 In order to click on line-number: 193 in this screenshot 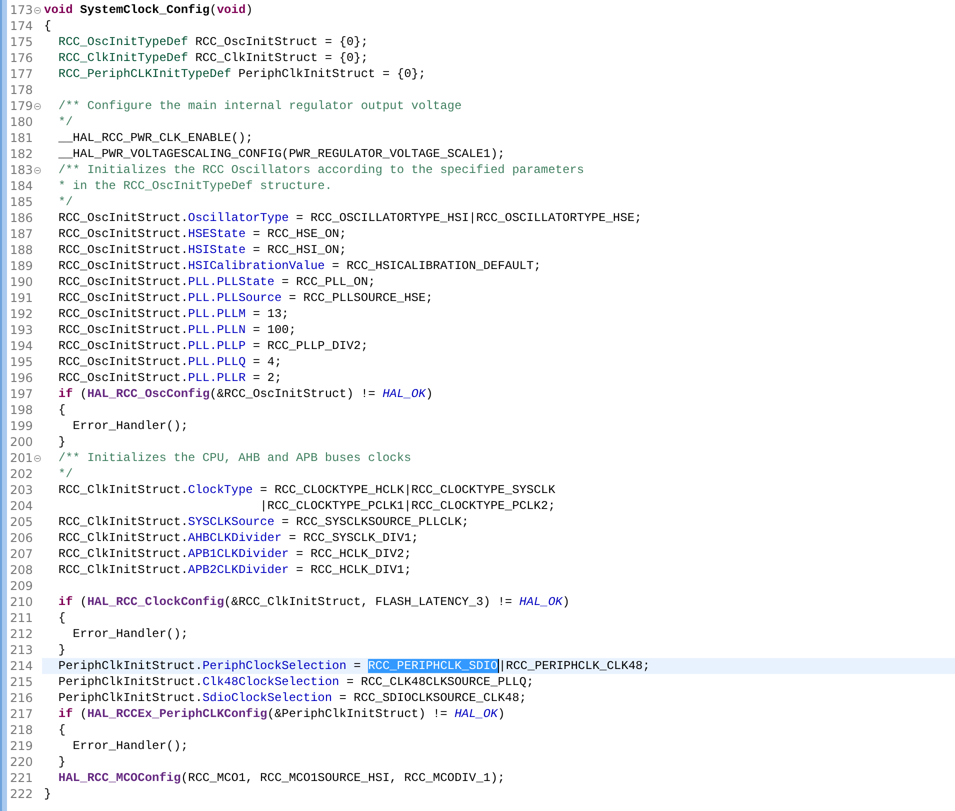, I will do `click(21, 330)`.